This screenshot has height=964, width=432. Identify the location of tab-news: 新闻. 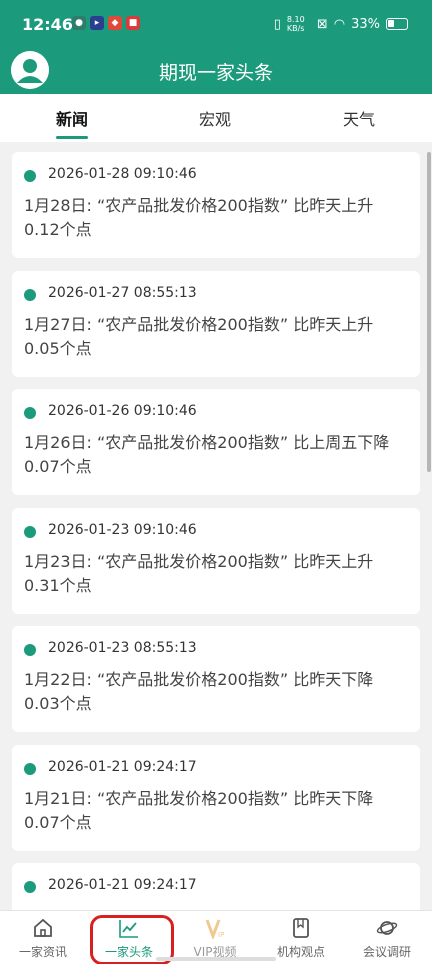
(72, 118).